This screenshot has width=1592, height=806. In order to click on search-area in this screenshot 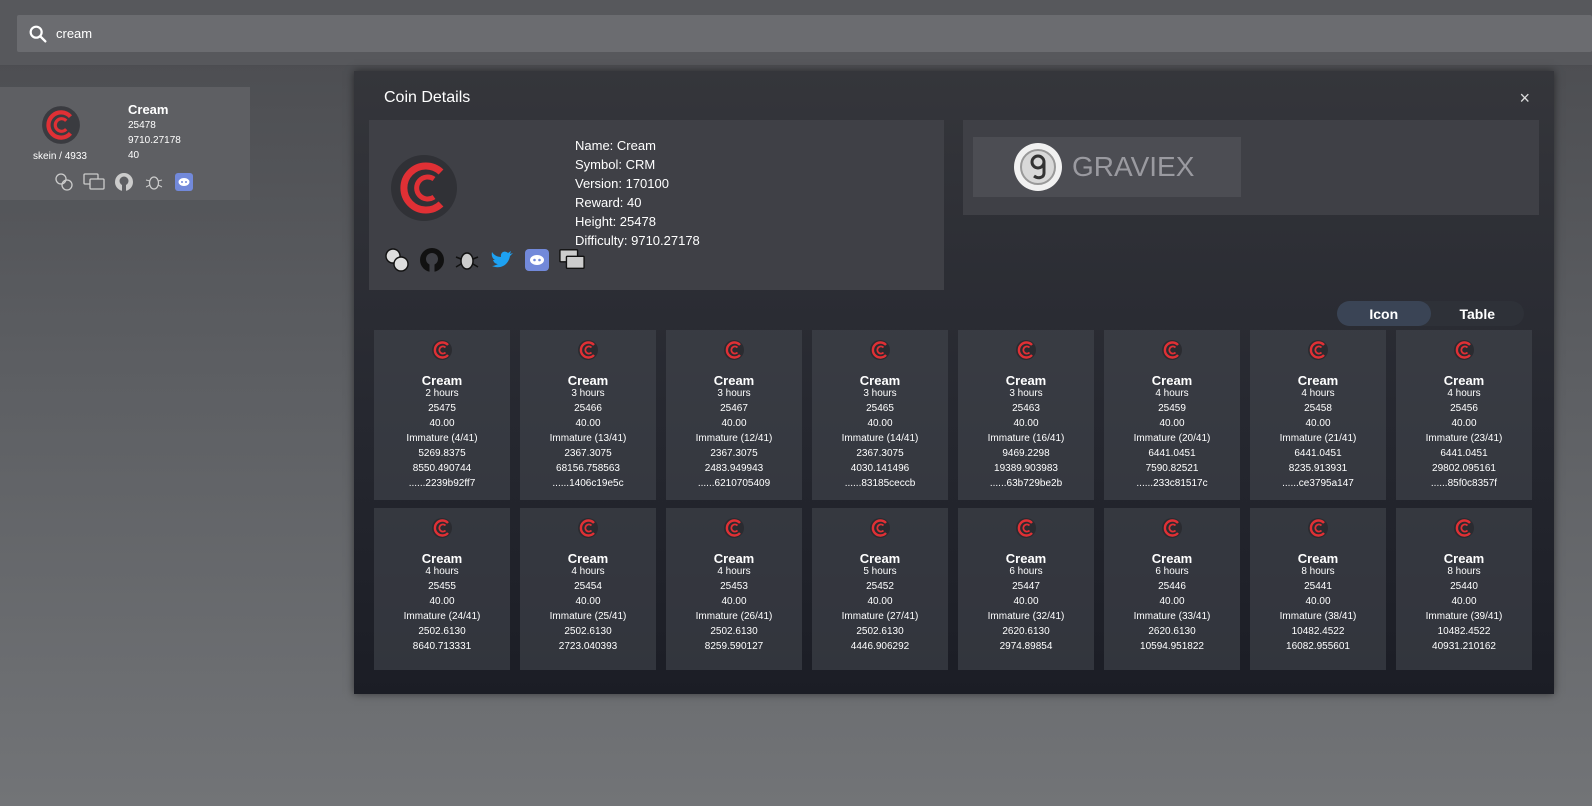, I will do `click(796, 33)`.